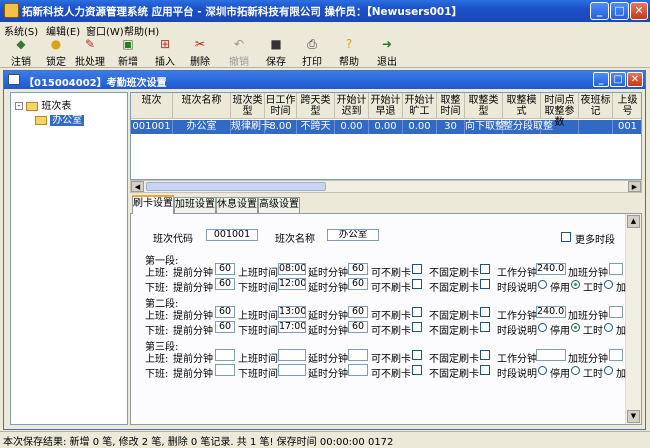 Image resolution: width=650 pixels, height=448 pixels. Describe the element at coordinates (21, 53) in the screenshot. I see `toolbar-button-0: ◆ 注销` at that location.